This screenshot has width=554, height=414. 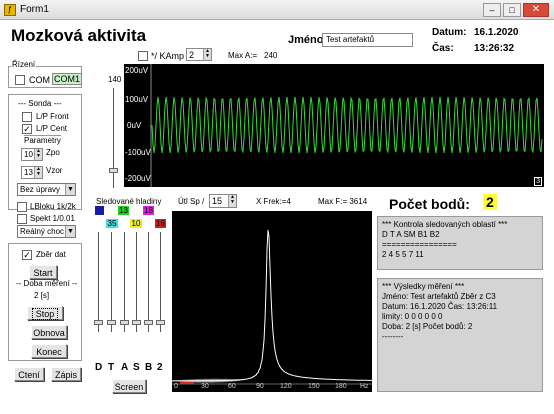 What do you see at coordinates (111, 367) in the screenshot?
I see `band-letter: T` at bounding box center [111, 367].